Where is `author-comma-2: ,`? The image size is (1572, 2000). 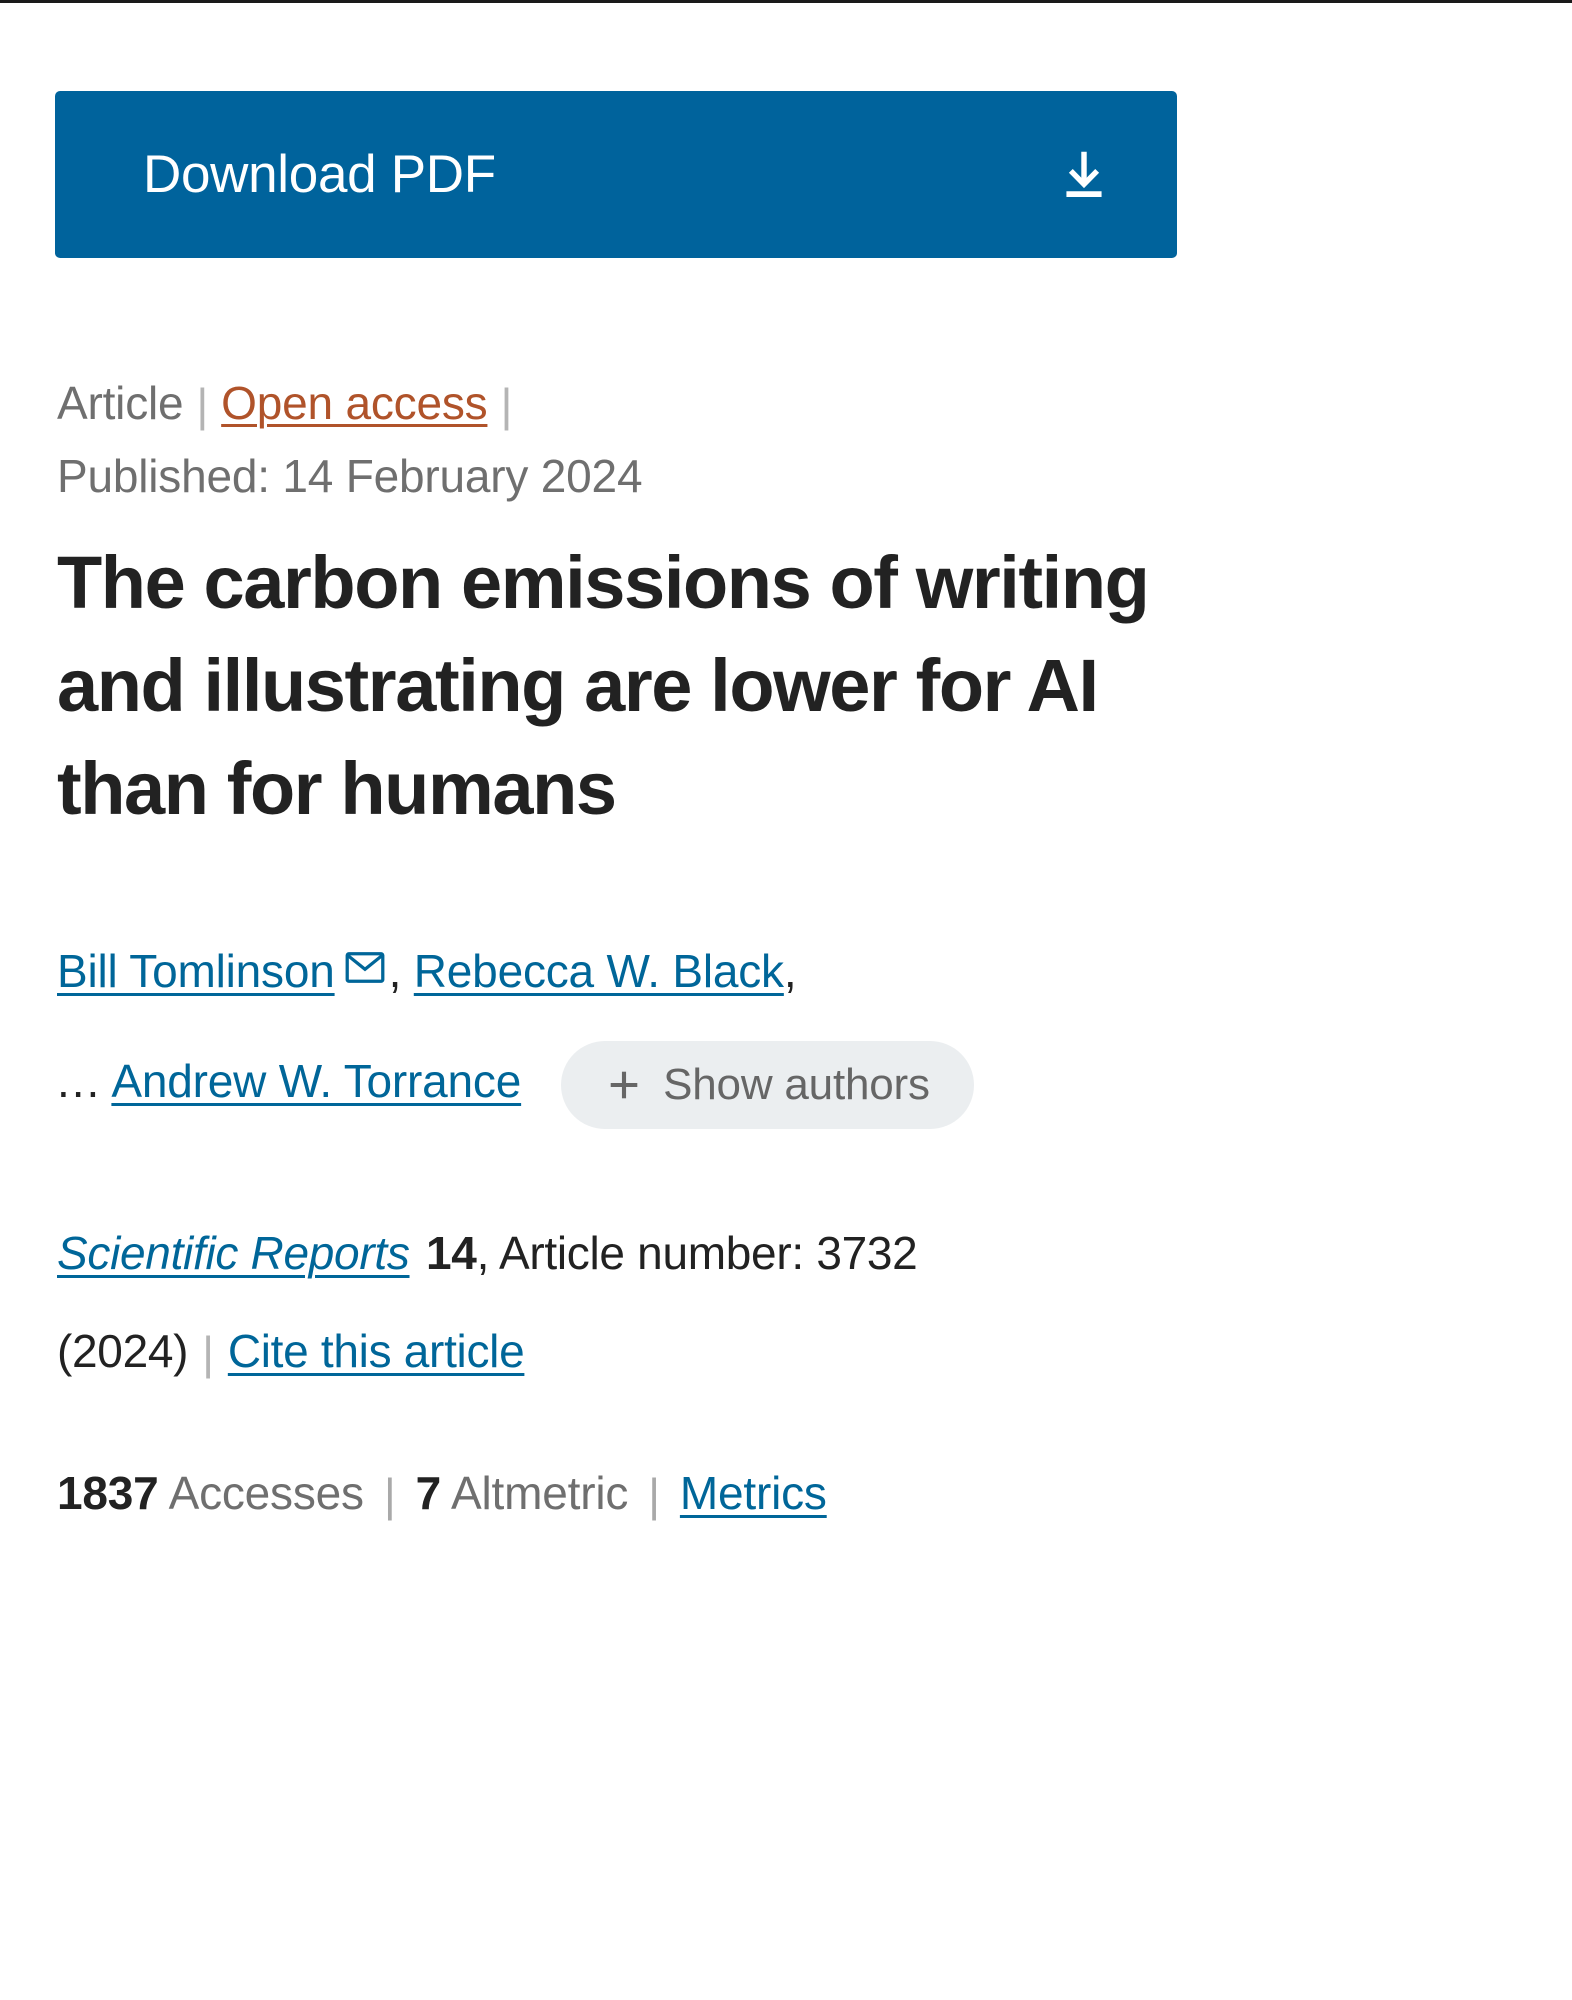 author-comma-2: , is located at coordinates (790, 971).